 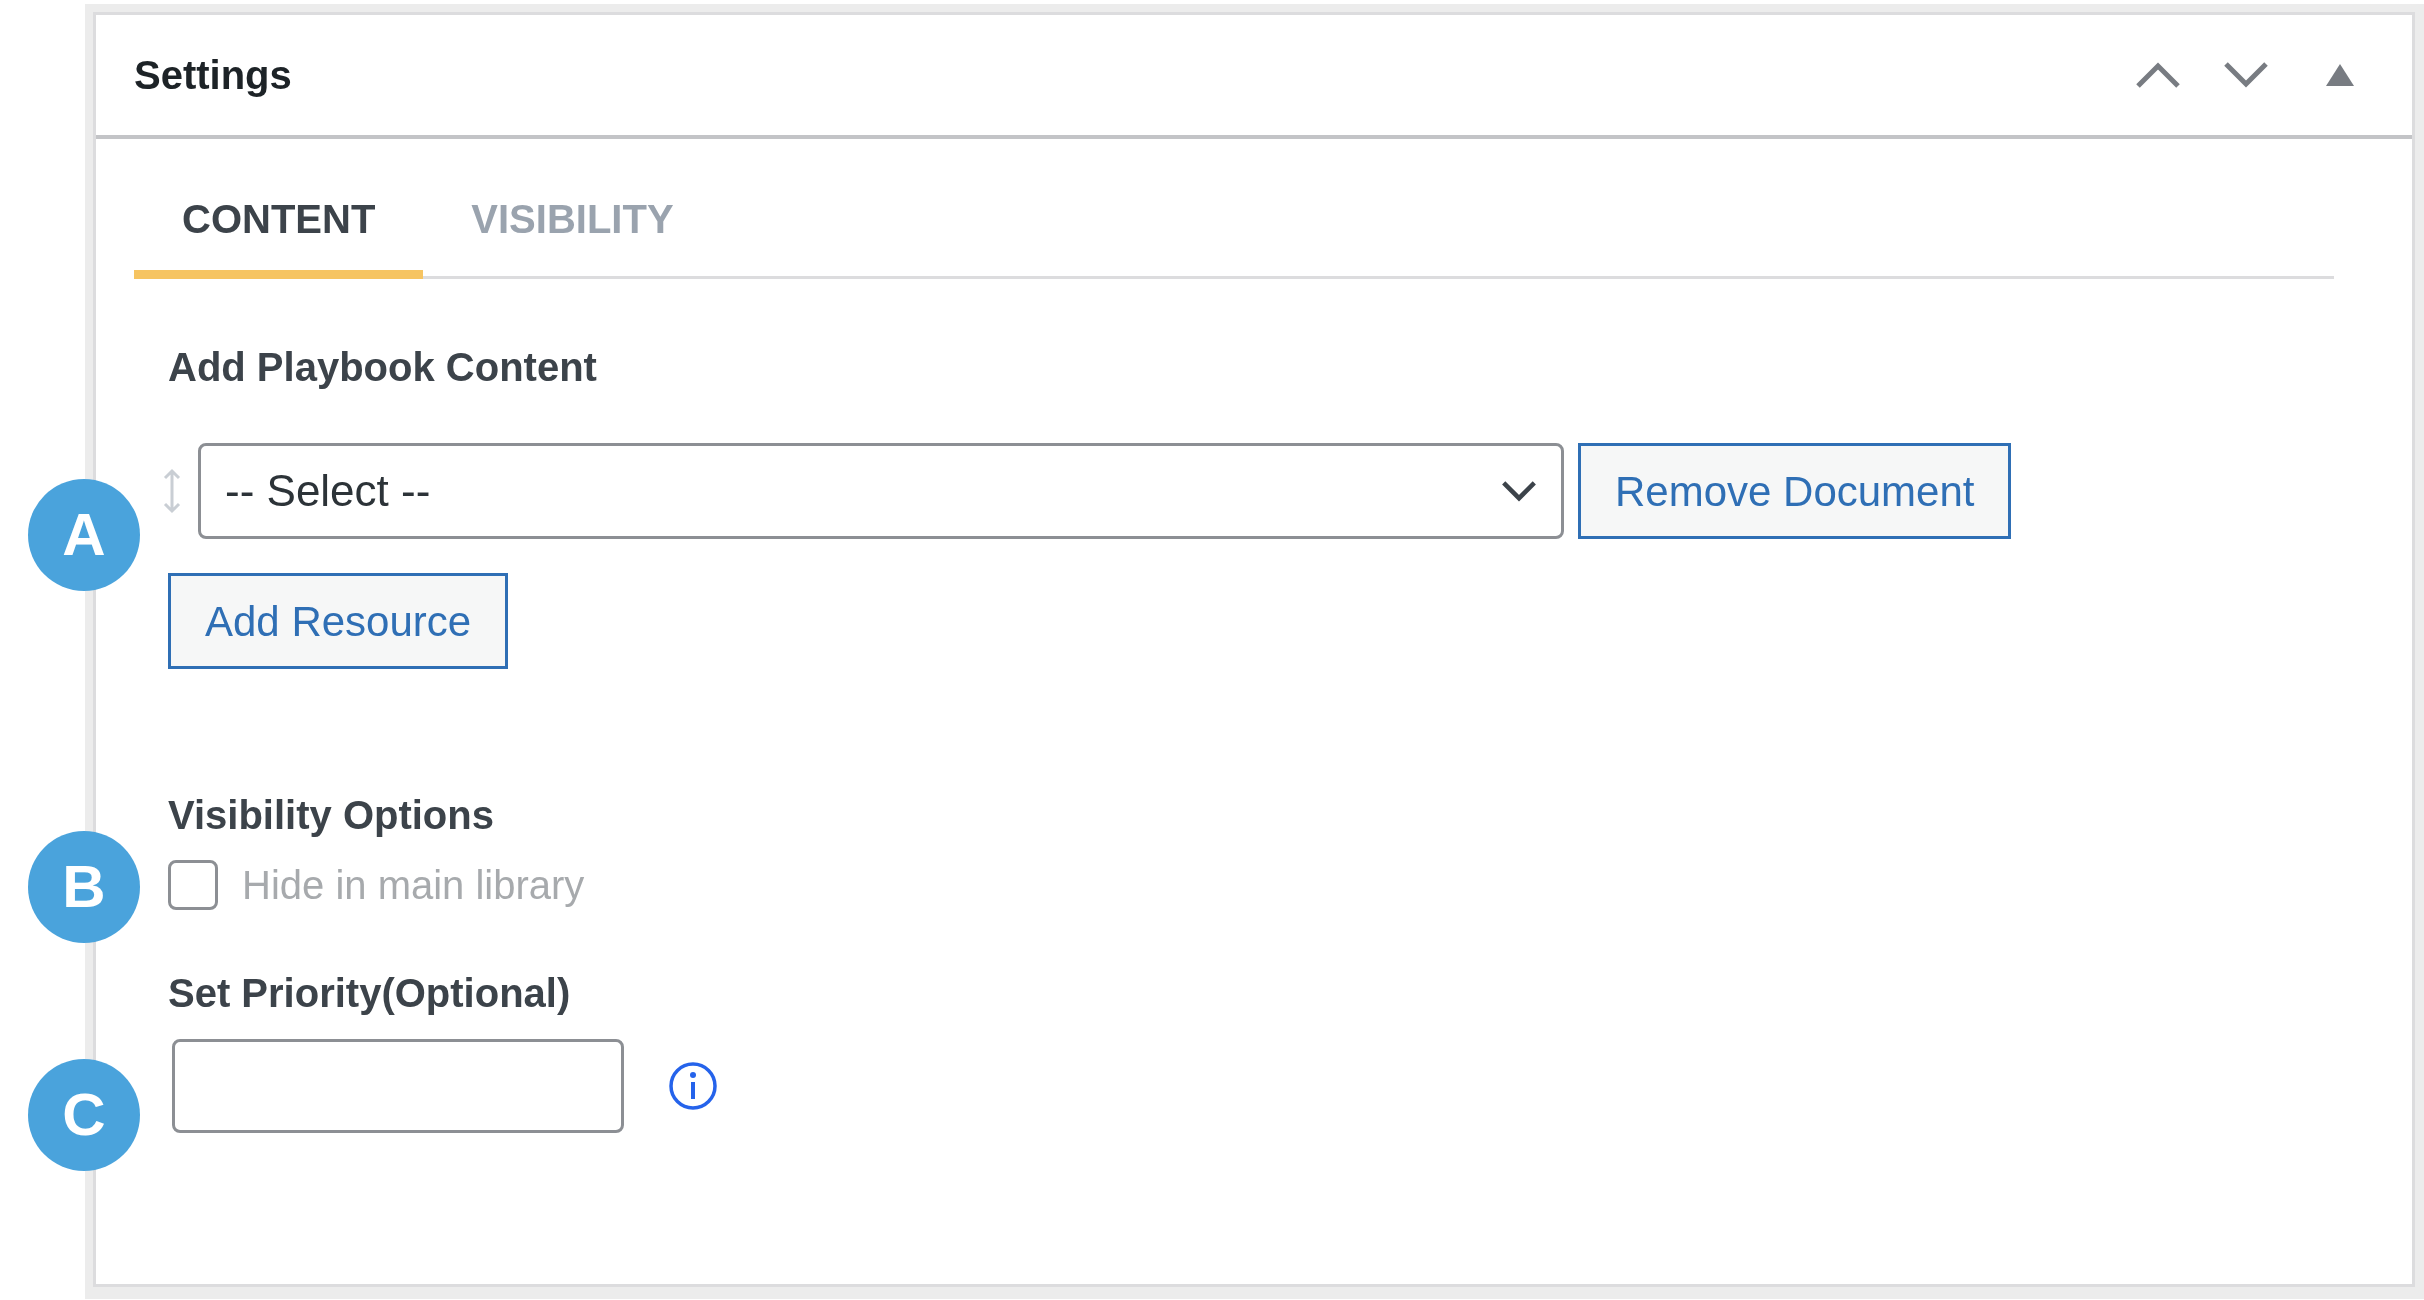 I want to click on drag-handle-icon, so click(x=172, y=491).